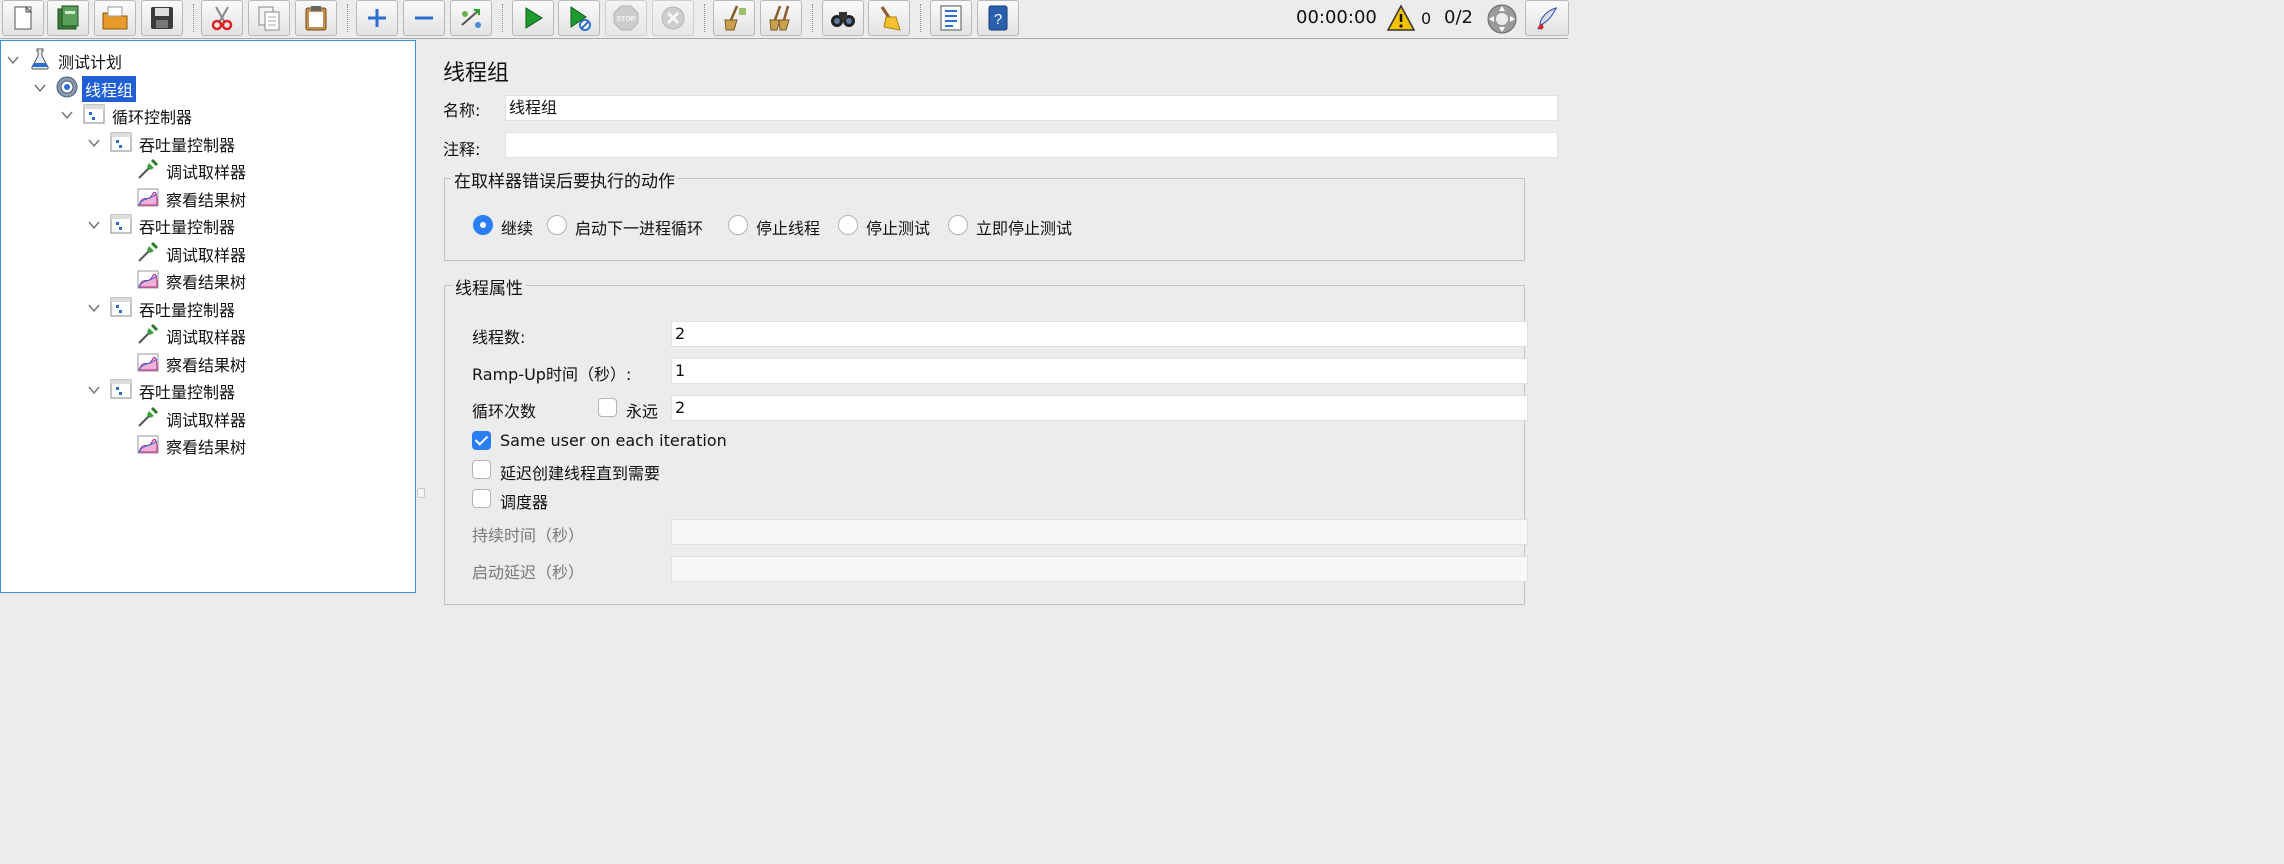 The height and width of the screenshot is (864, 2284). Describe the element at coordinates (481, 498) in the screenshot. I see `scheduler-checkbox` at that location.